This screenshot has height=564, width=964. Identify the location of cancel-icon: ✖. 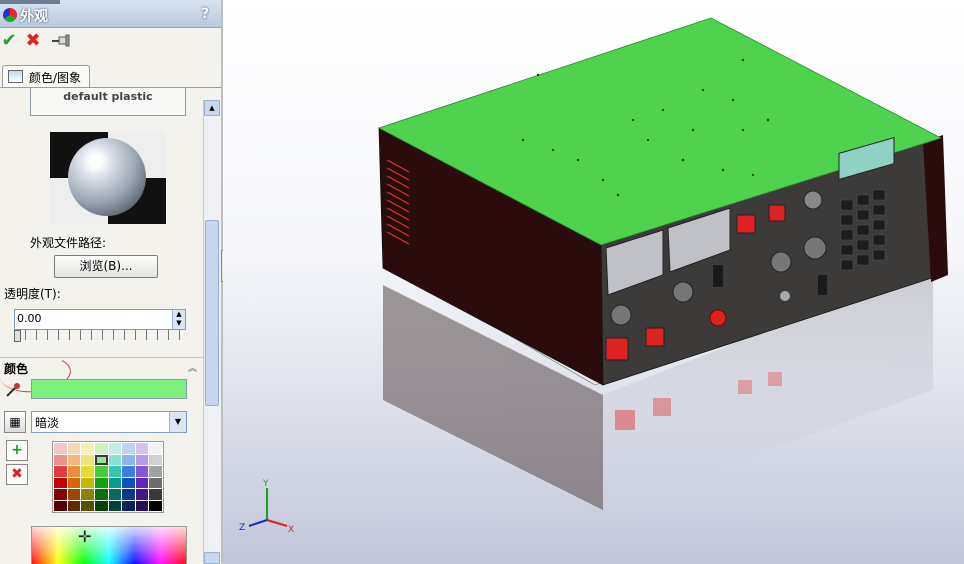
(33, 41).